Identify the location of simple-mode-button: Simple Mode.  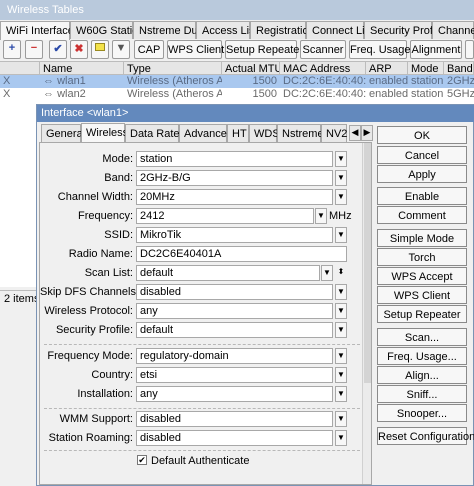
(422, 238).